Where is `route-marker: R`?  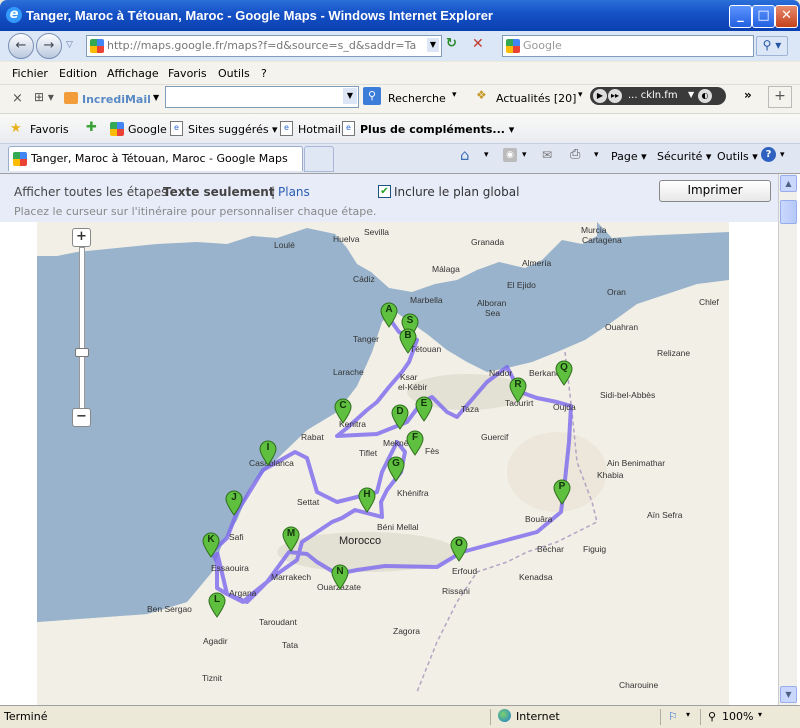 route-marker: R is located at coordinates (518, 390).